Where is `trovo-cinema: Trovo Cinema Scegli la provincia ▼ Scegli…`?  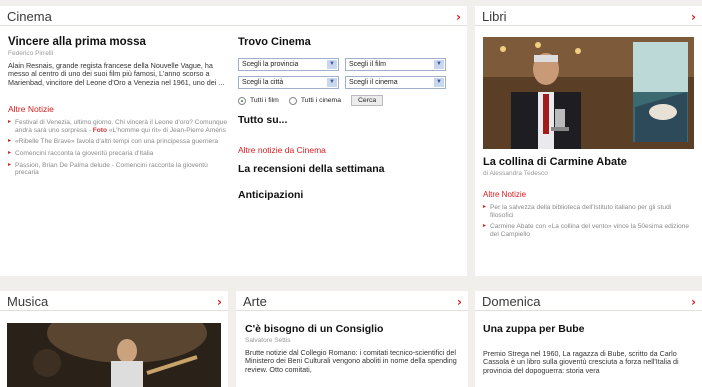
trovo-cinema: Trovo Cinema Scegli la provincia ▼ Scegli… is located at coordinates (348, 118).